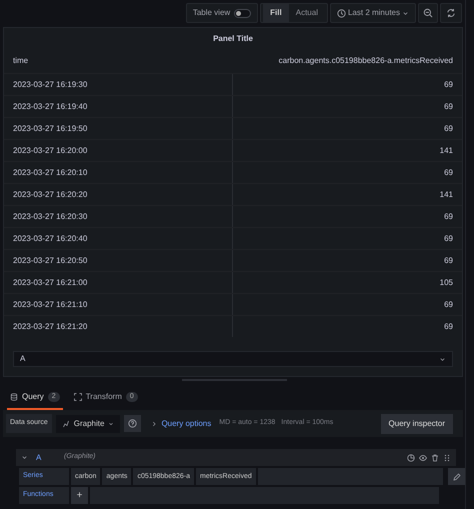  I want to click on table-cell: 2023-03-27 16:20:00, so click(50, 150).